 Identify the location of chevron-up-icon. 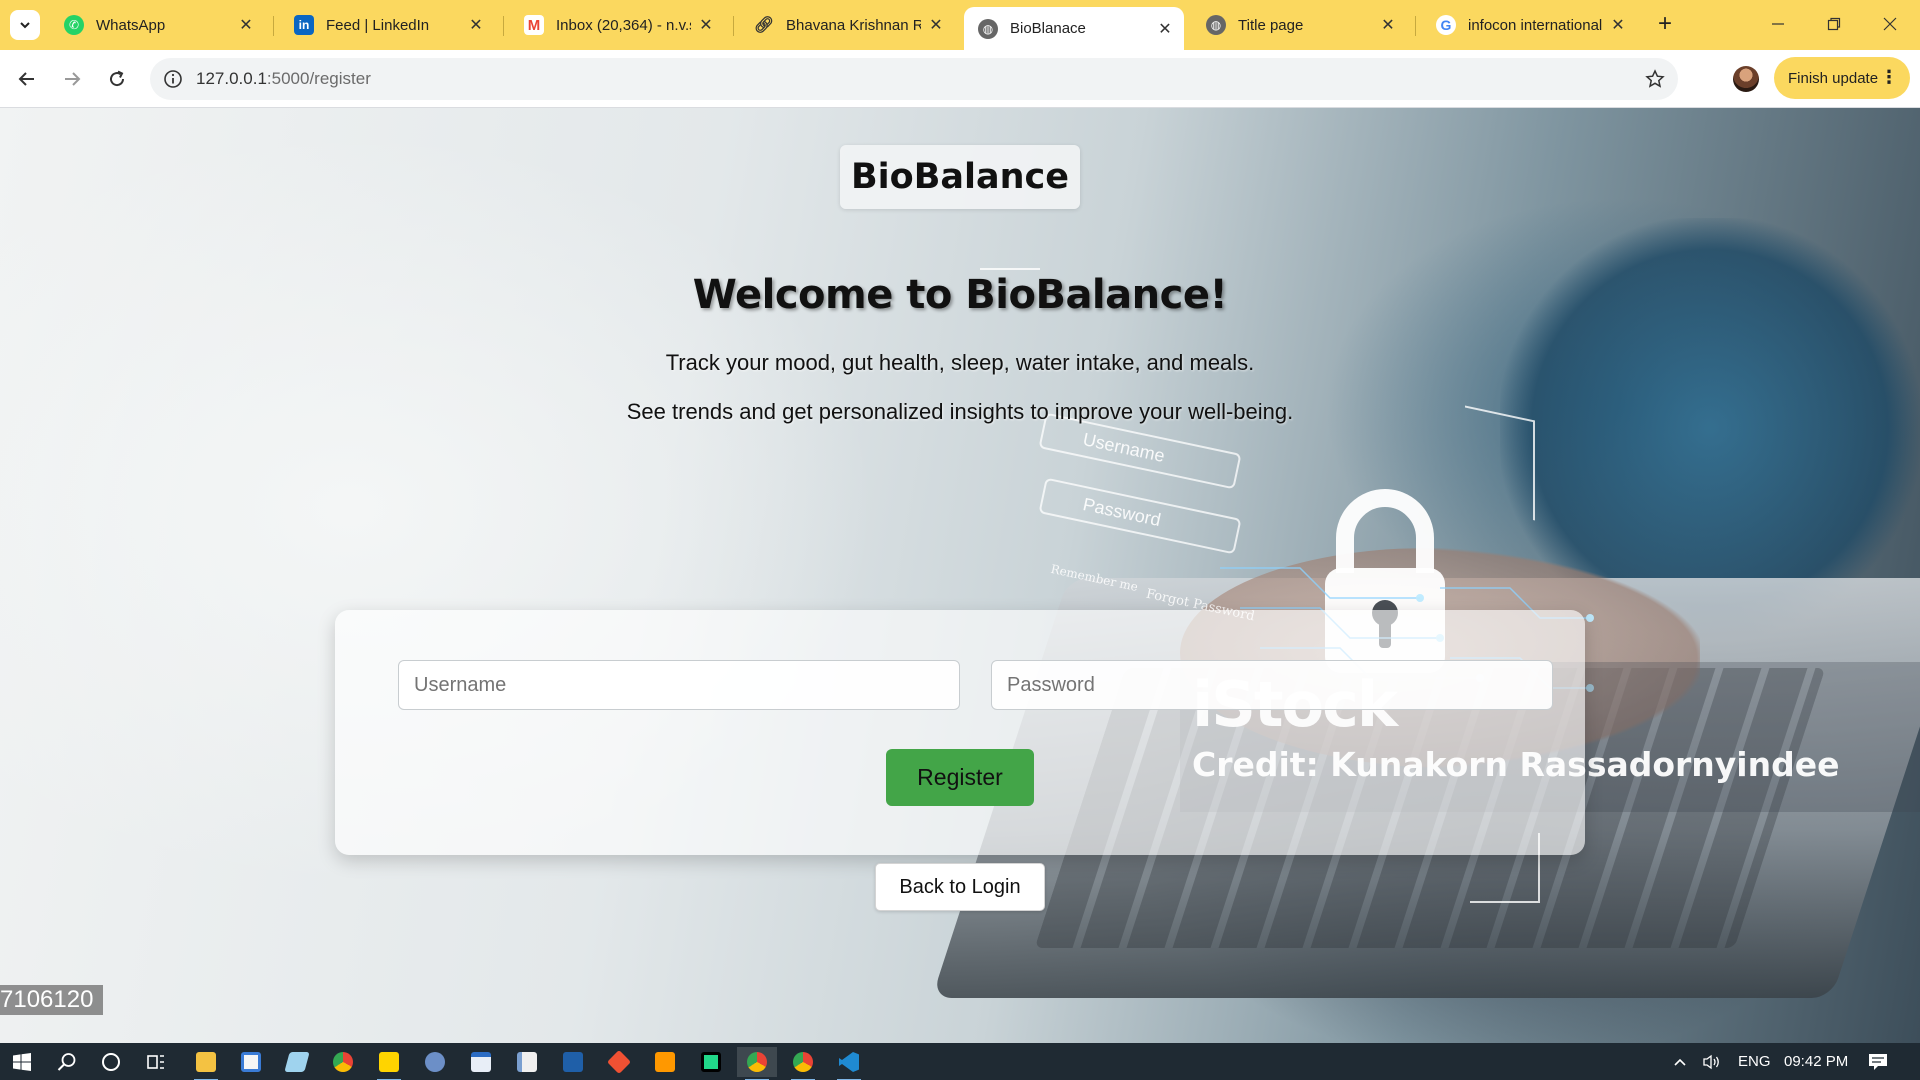
(1680, 1062).